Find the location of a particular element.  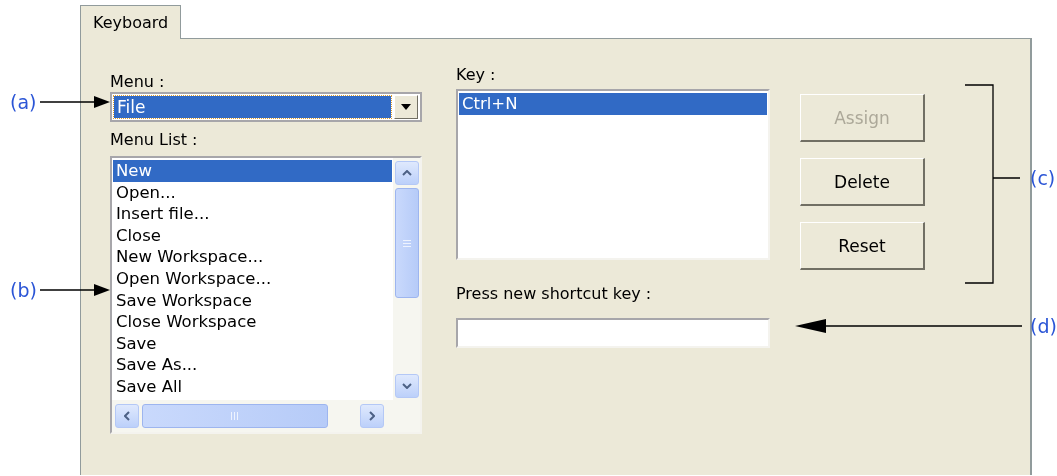

key-listbox: Ctrl+N is located at coordinates (613, 174).